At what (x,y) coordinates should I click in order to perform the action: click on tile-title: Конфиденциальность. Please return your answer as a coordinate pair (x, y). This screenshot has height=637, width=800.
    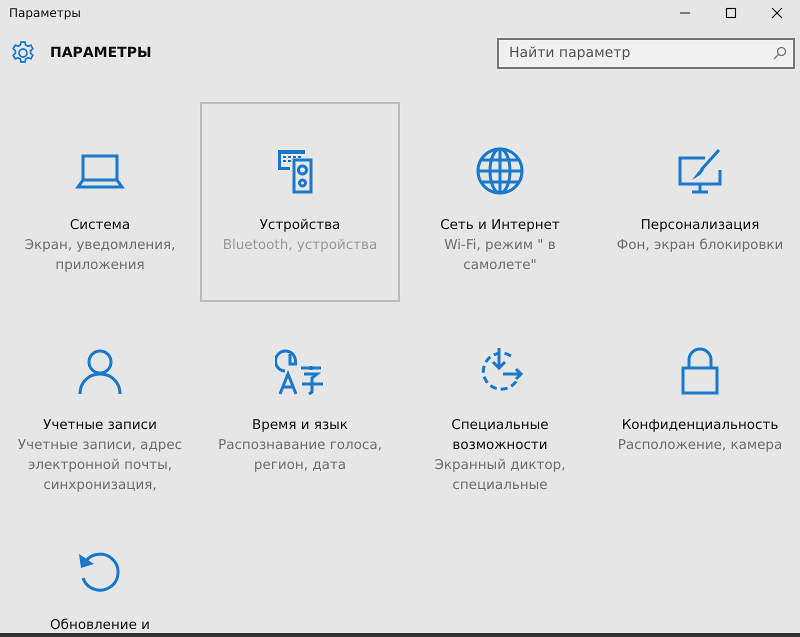
    Looking at the image, I should click on (700, 425).